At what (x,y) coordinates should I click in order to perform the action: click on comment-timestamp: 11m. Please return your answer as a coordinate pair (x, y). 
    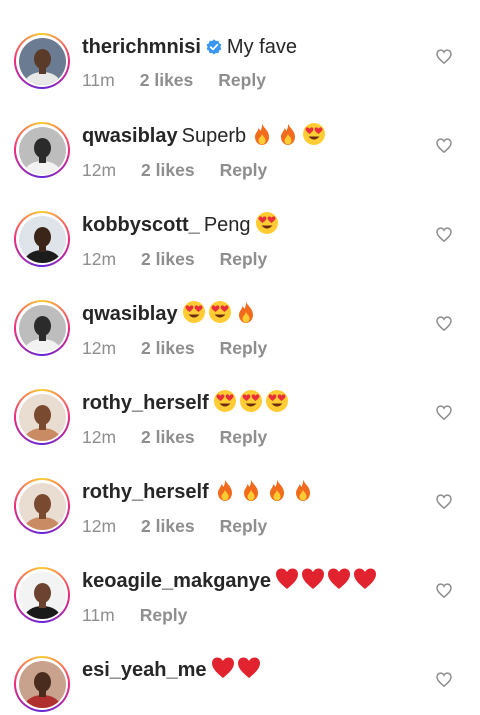
    Looking at the image, I should click on (98, 80).